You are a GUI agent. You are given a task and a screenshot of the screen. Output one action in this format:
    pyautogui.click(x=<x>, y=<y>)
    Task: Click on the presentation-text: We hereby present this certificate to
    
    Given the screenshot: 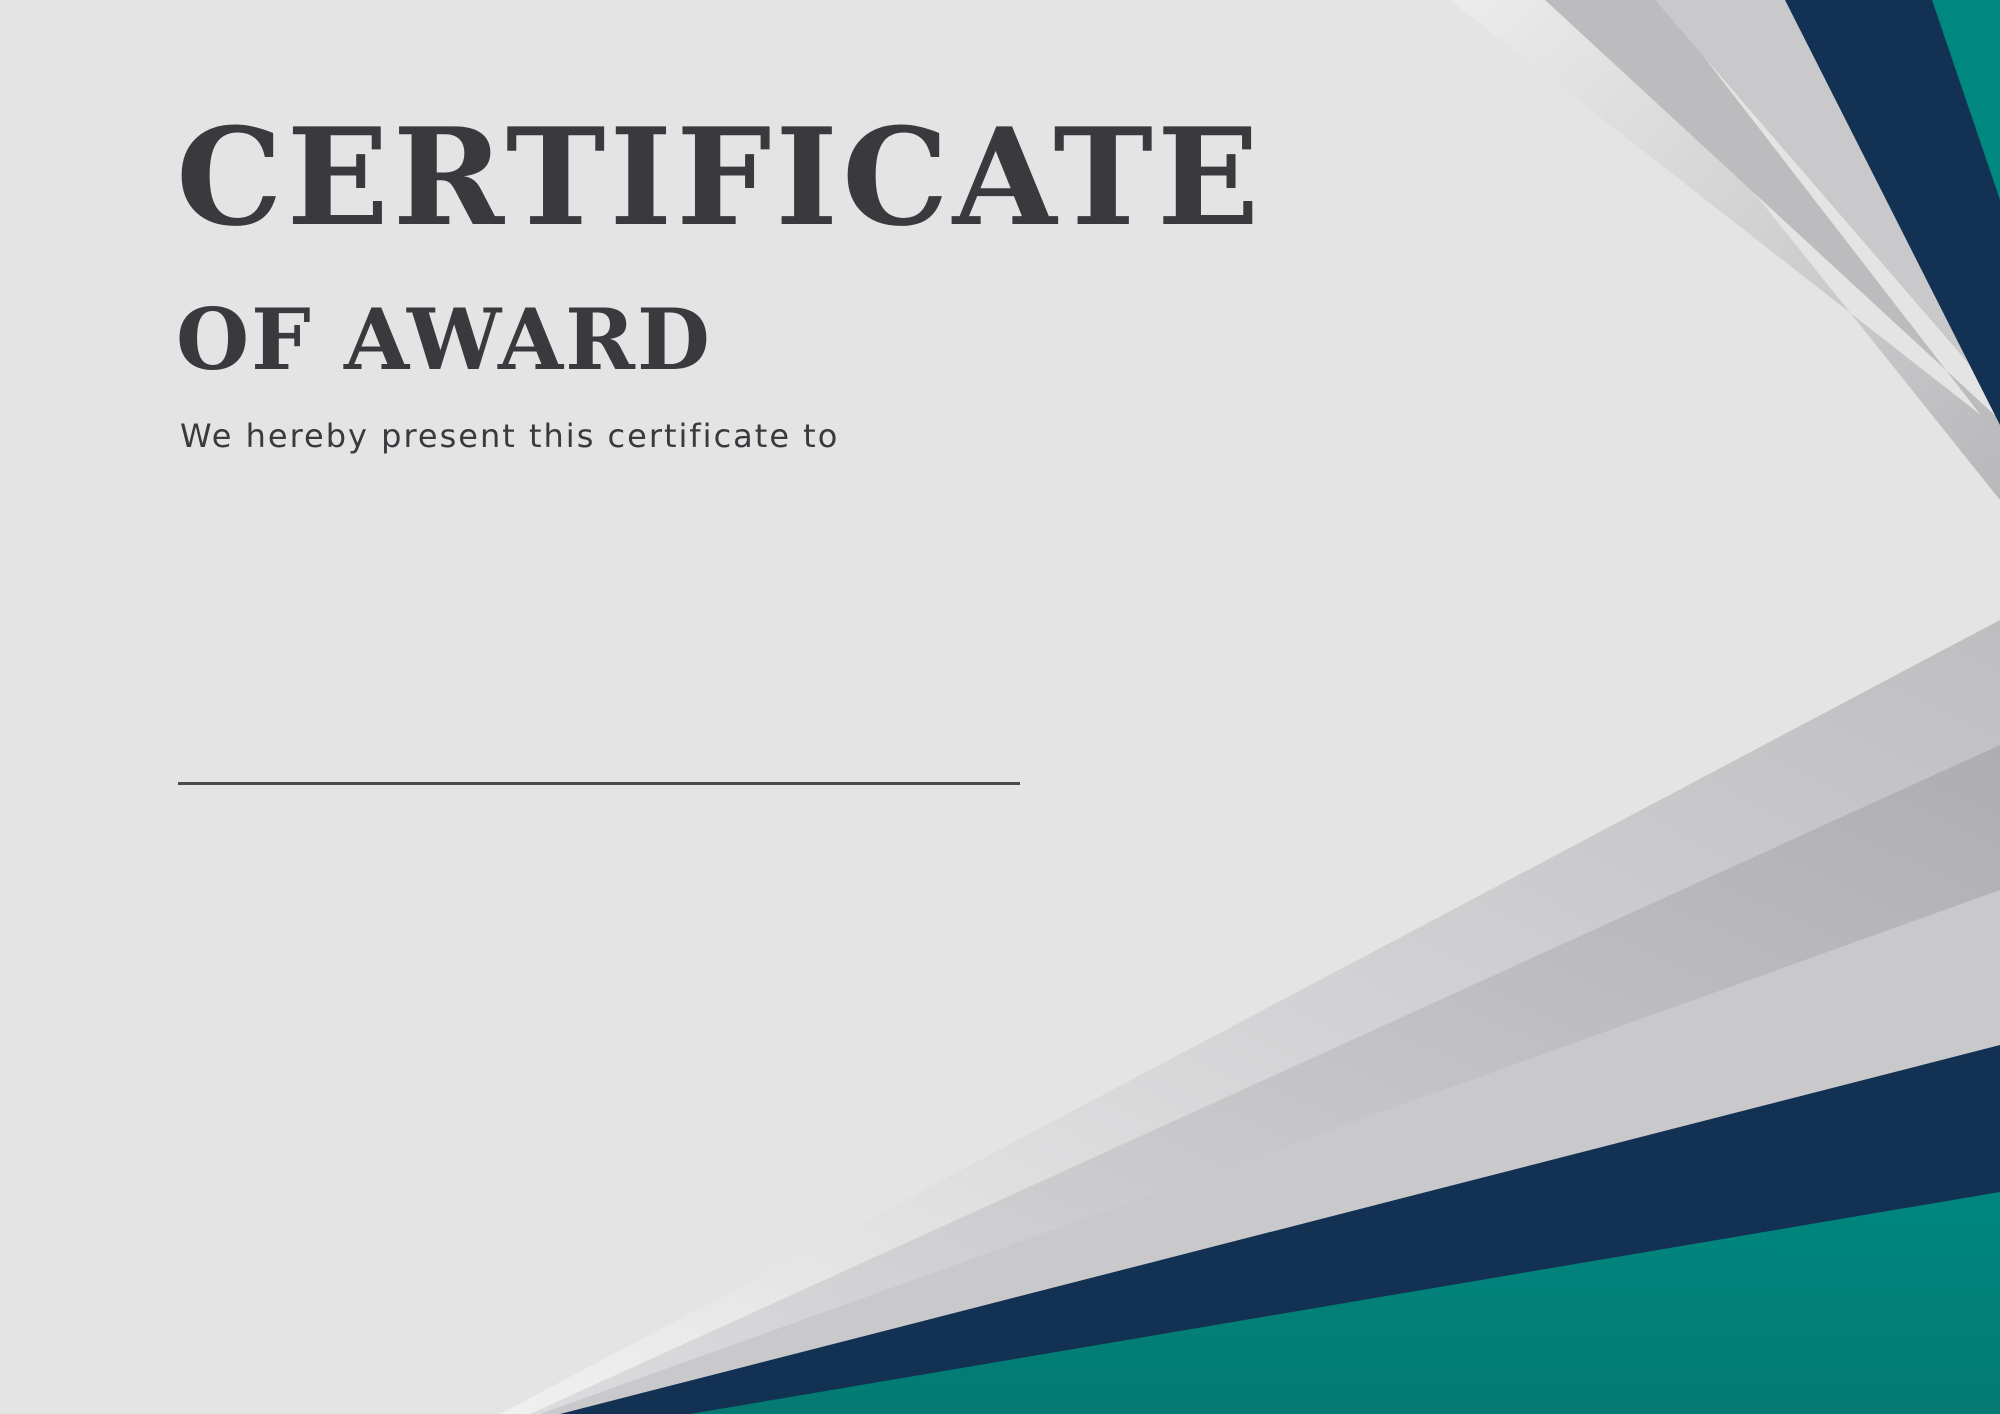 What is the action you would take?
    pyautogui.click(x=510, y=436)
    